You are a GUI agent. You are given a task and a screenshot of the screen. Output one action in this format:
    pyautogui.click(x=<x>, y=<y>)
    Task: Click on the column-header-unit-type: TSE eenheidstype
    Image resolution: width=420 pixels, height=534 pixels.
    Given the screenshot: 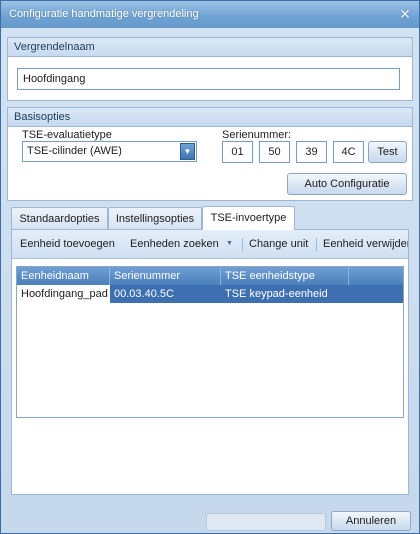 What is the action you would take?
    pyautogui.click(x=285, y=276)
    